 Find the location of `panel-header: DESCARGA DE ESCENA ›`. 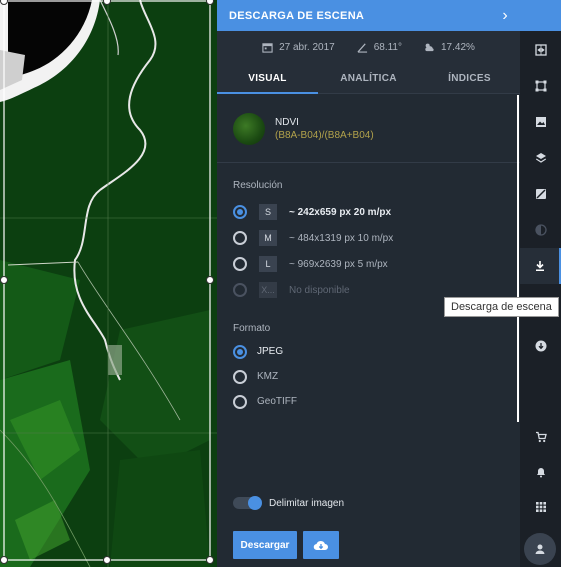

panel-header: DESCARGA DE ESCENA › is located at coordinates (368, 15).